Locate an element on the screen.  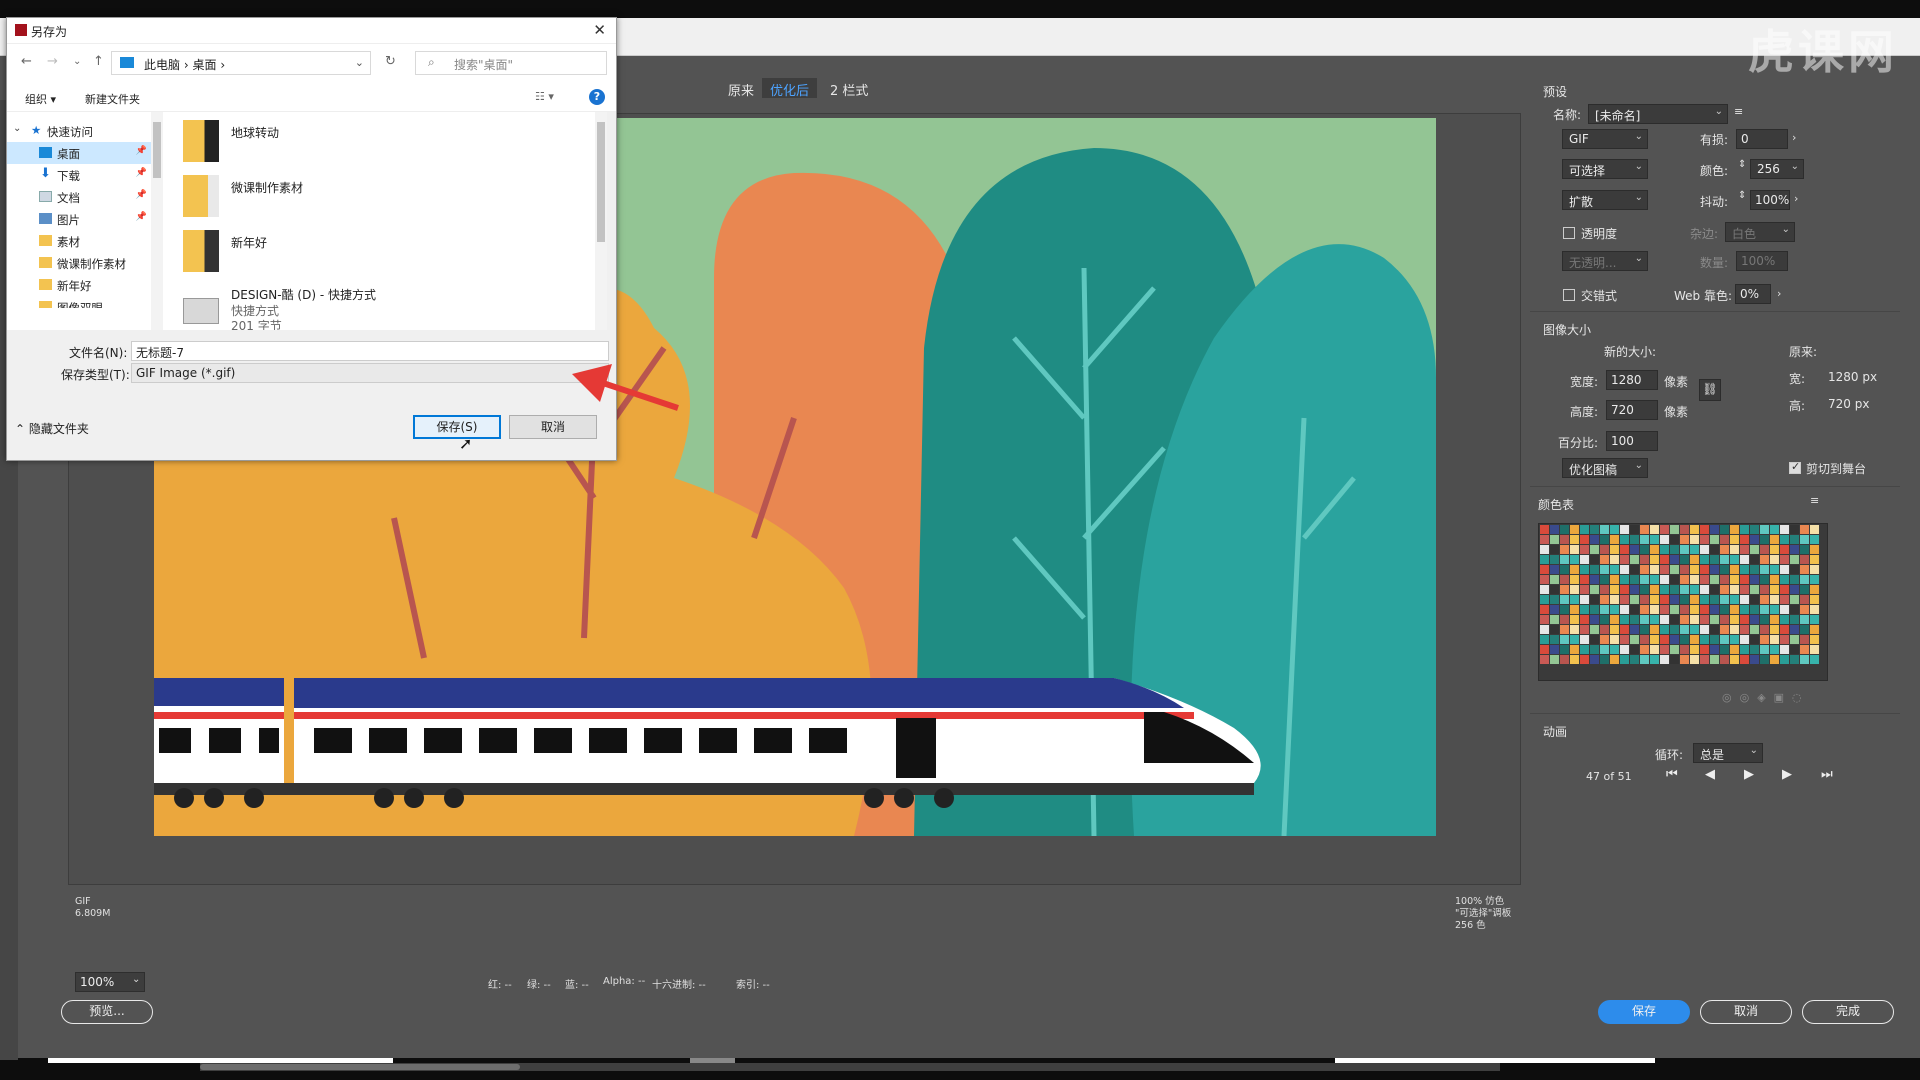
filetype-select: GIF Image (*.gif) is located at coordinates (370, 373).